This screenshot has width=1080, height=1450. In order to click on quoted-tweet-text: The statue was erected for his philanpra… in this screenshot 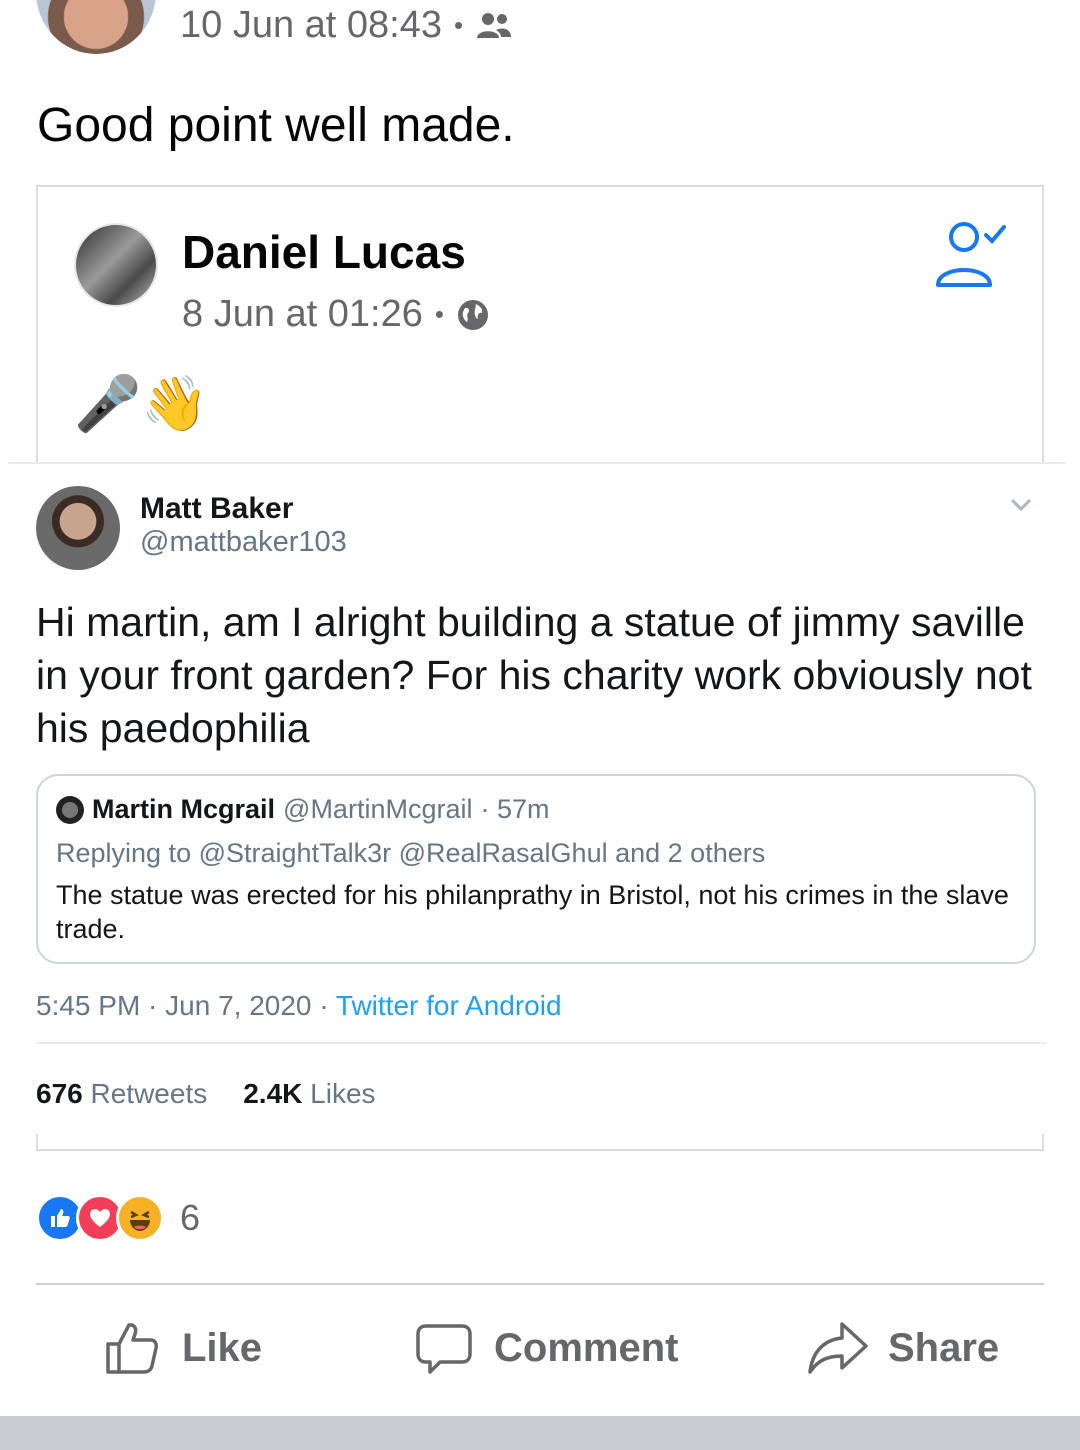, I will do `click(532, 912)`.